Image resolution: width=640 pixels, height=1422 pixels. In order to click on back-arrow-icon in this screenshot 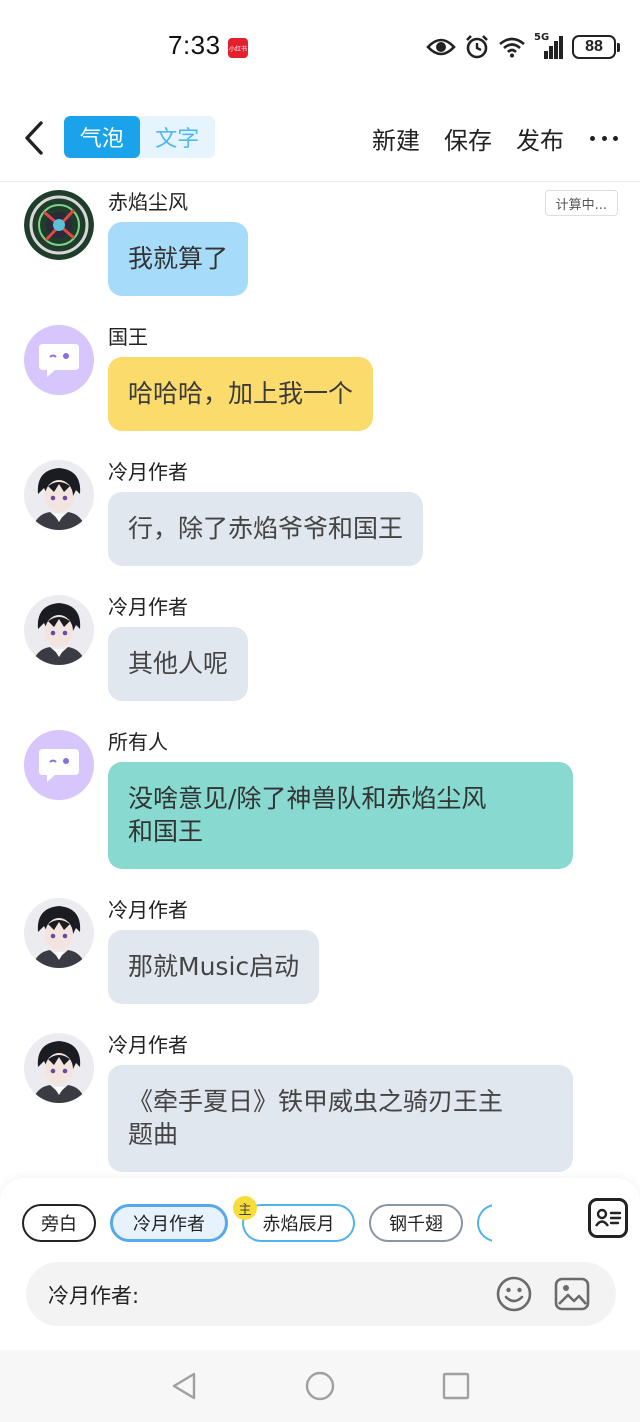, I will do `click(34, 138)`.